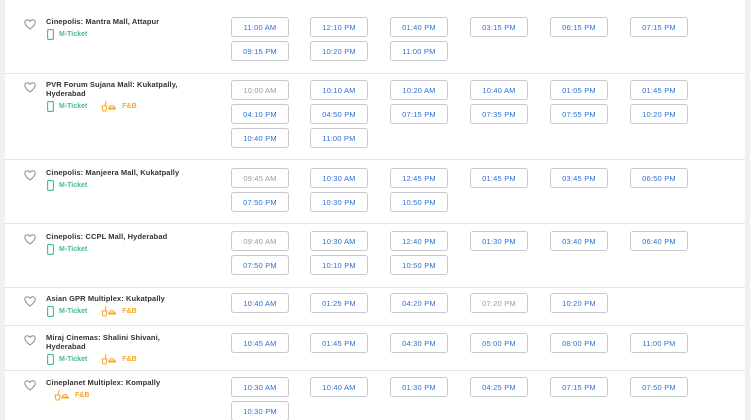 Image resolution: width=750 pixels, height=420 pixels. What do you see at coordinates (419, 27) in the screenshot?
I see `showtime-button: 01:40 PM` at bounding box center [419, 27].